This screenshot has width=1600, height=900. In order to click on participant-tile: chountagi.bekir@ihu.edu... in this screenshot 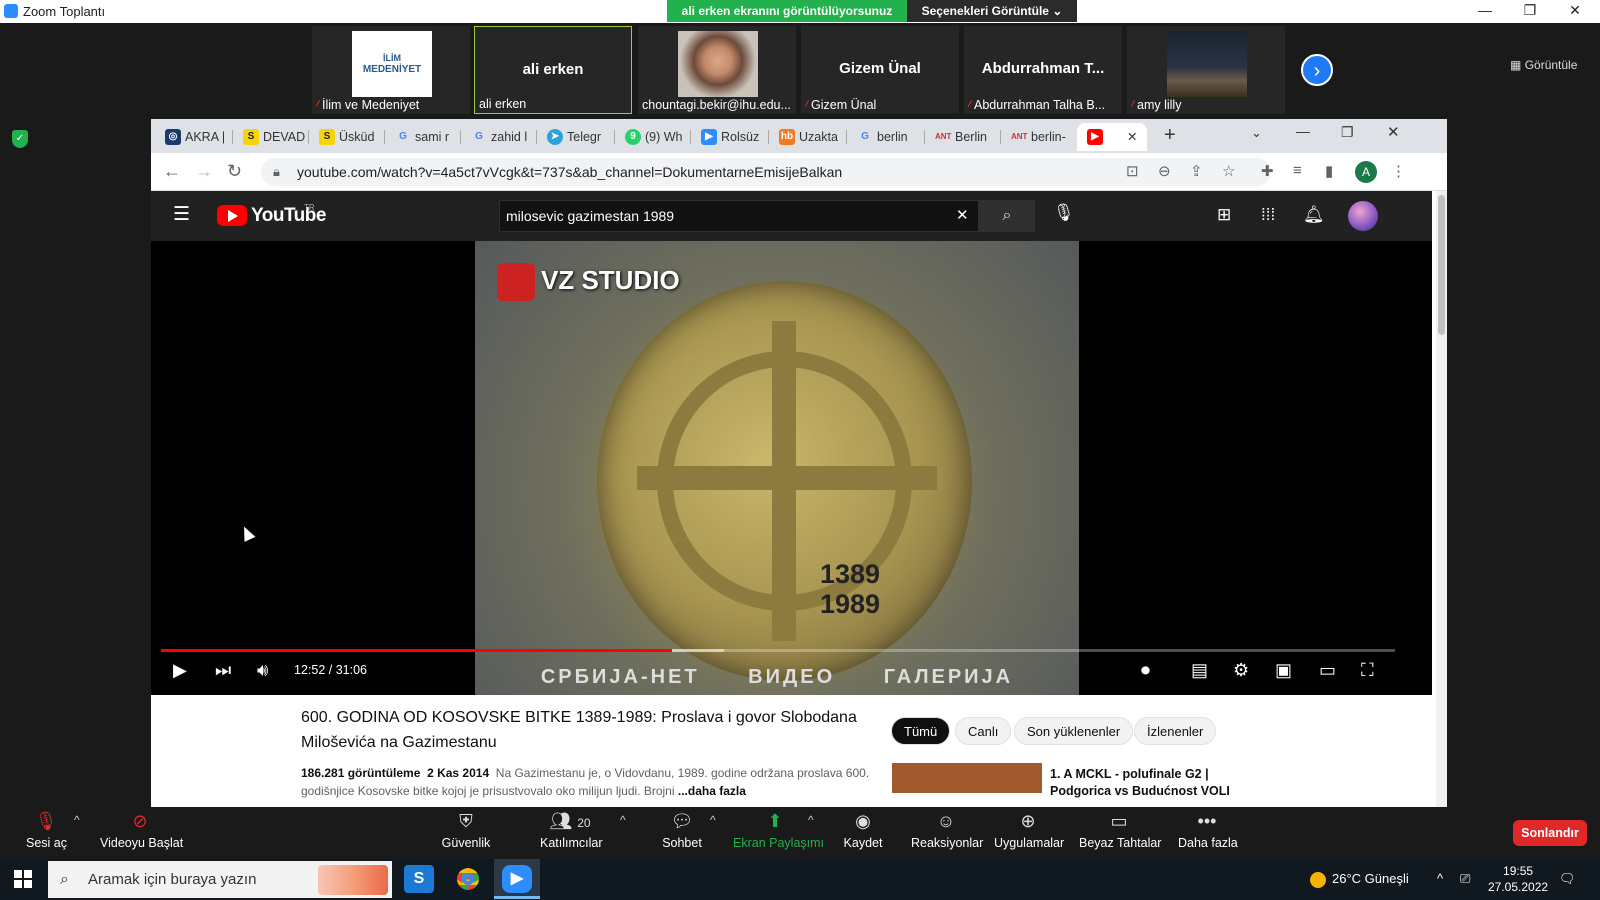, I will do `click(717, 70)`.